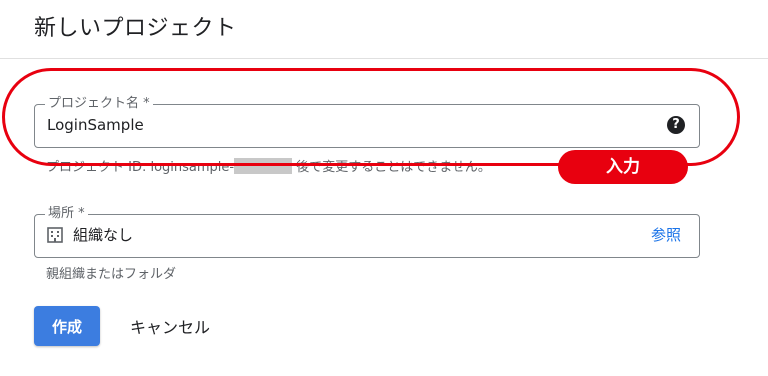 This screenshot has height=376, width=768. Describe the element at coordinates (135, 28) in the screenshot. I see `page-title: 新しいプロジェクト` at that location.